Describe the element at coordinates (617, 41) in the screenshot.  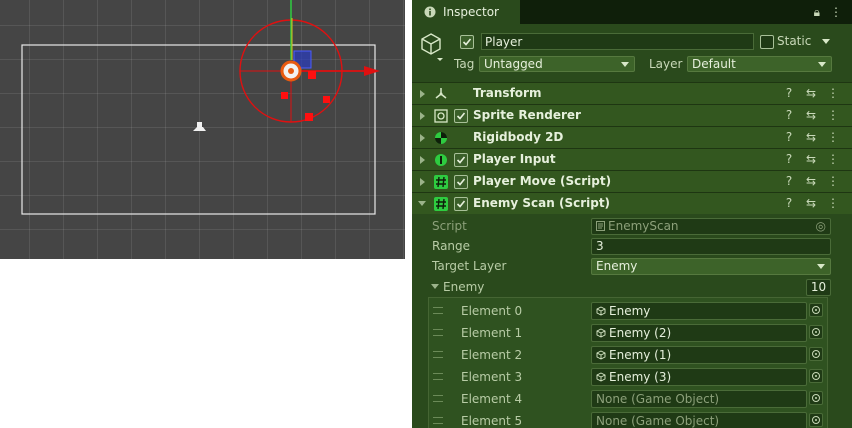
I see `gameobject-name-field: Player` at that location.